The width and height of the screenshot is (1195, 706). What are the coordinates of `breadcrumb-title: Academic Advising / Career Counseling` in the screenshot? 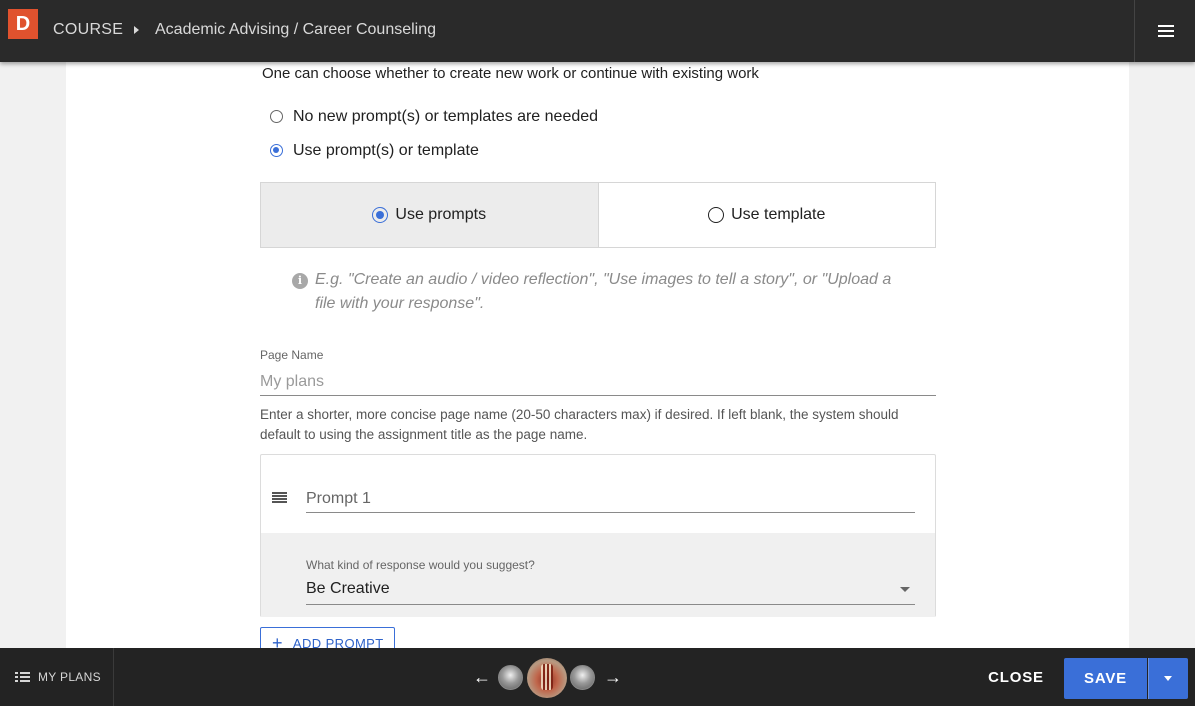 It's located at (296, 29).